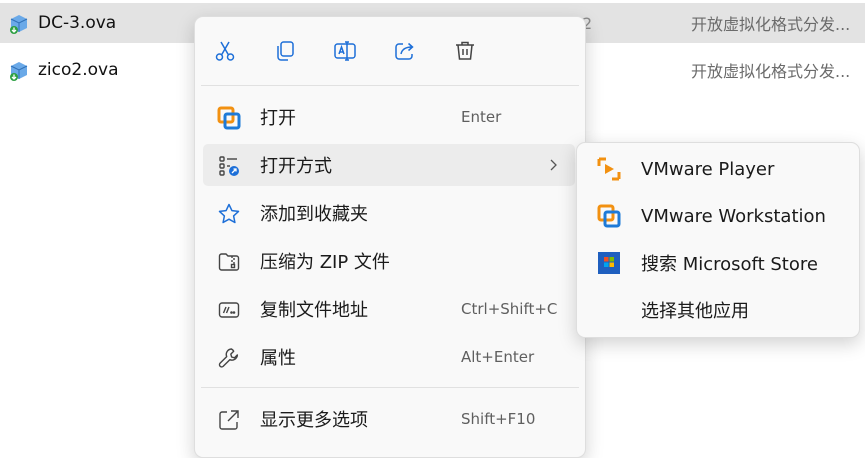 The width and height of the screenshot is (865, 458). Describe the element at coordinates (229, 262) in the screenshot. I see `zip-folder-icon` at that location.